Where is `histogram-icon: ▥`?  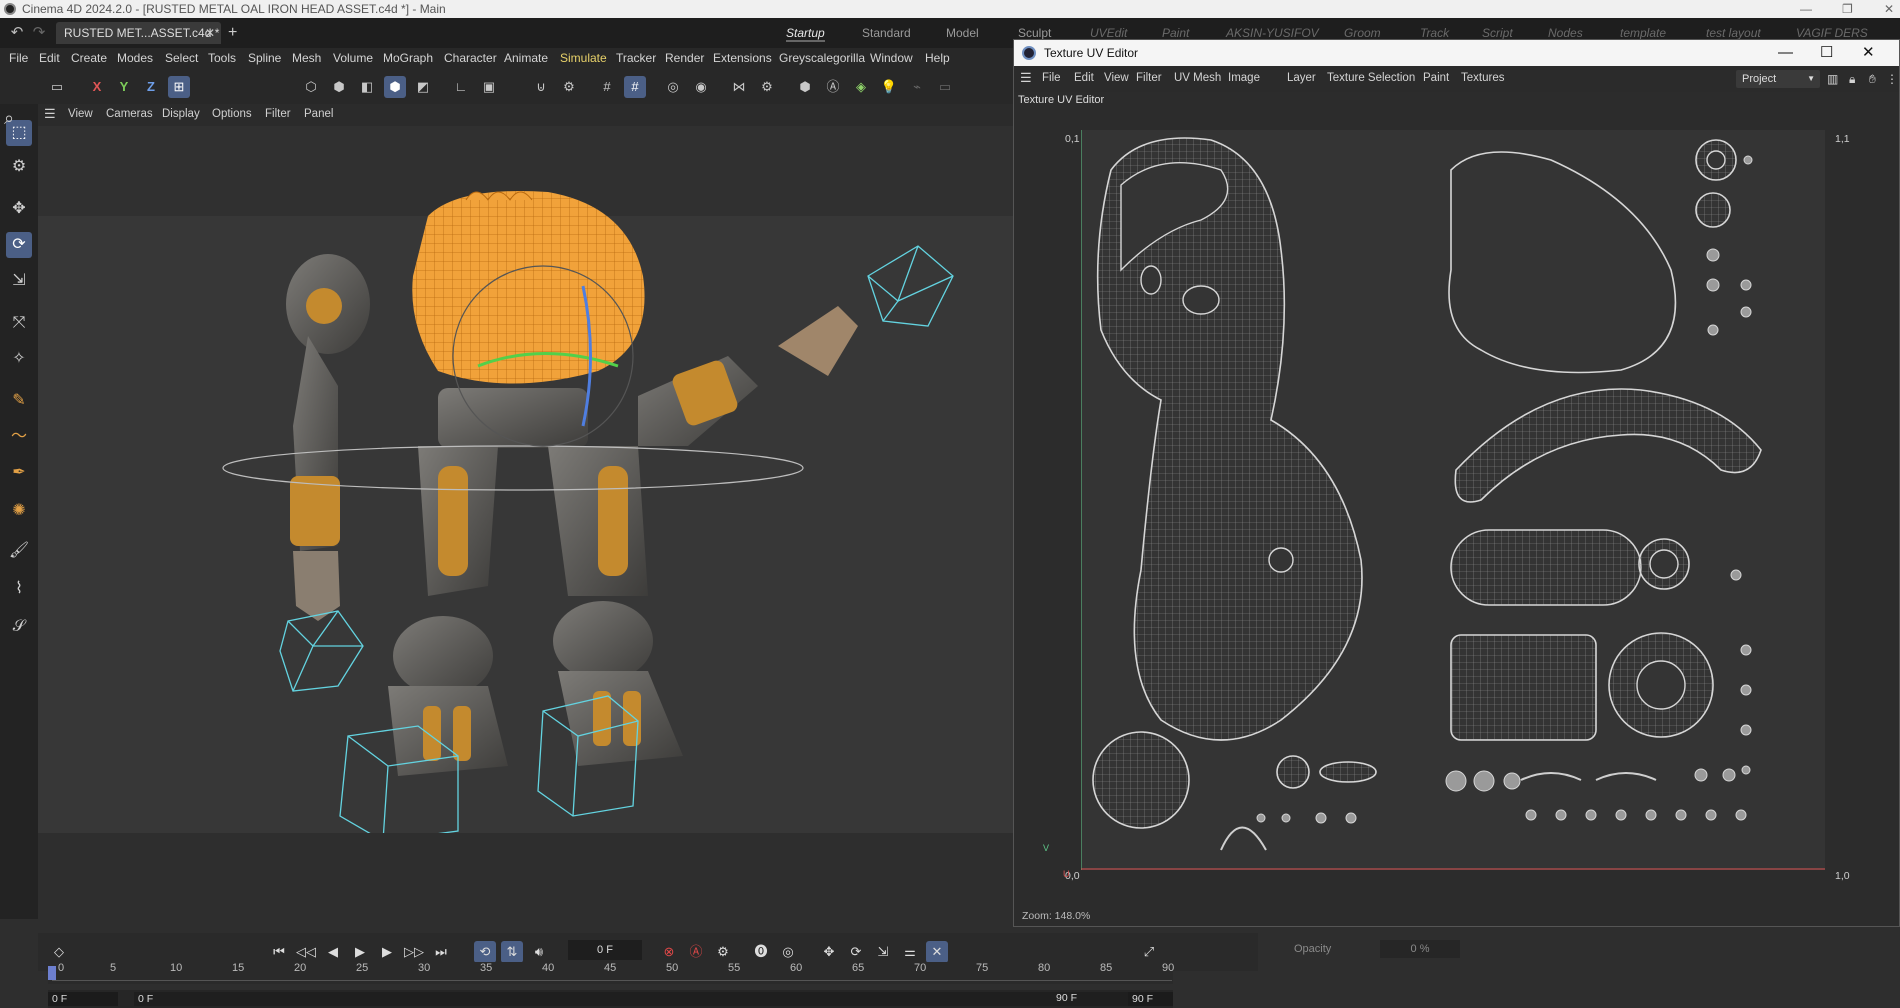 histogram-icon: ▥ is located at coordinates (1832, 79).